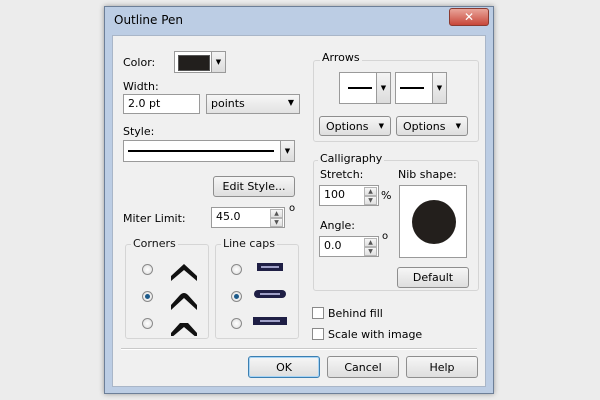  I want to click on line-style-preview, so click(201, 151).